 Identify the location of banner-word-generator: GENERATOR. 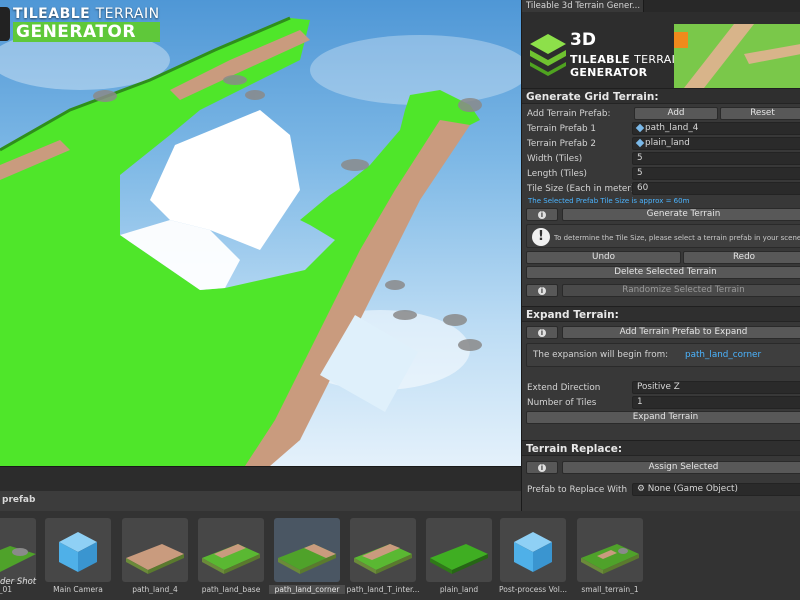
(609, 72).